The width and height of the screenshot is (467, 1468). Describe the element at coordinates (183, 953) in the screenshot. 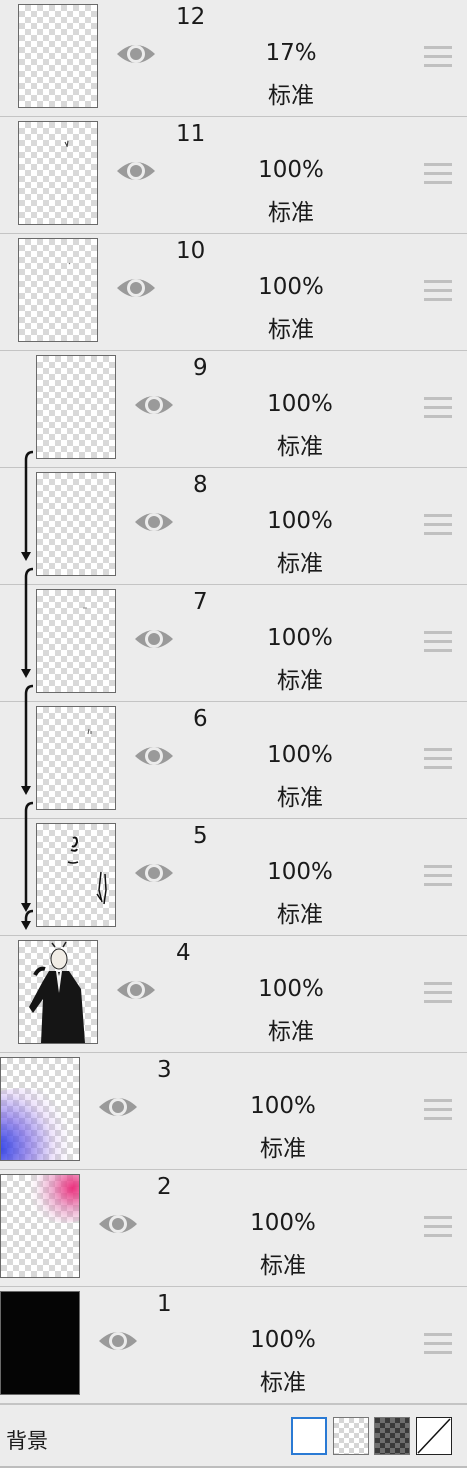

I see `layer-number: 4` at that location.